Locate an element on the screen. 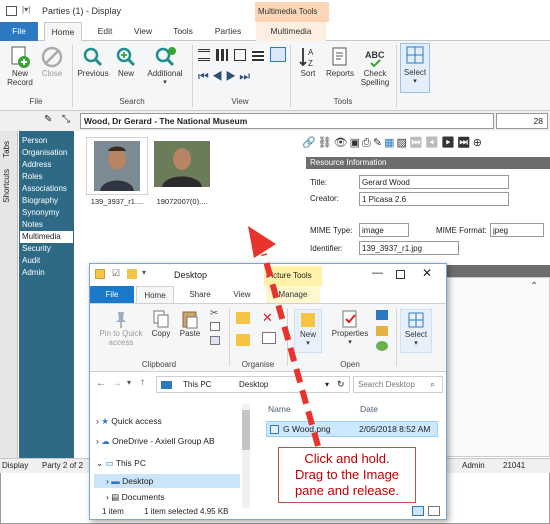 The image size is (550, 524). nav-desktop: › ▬ Desktop is located at coordinates (167, 481).